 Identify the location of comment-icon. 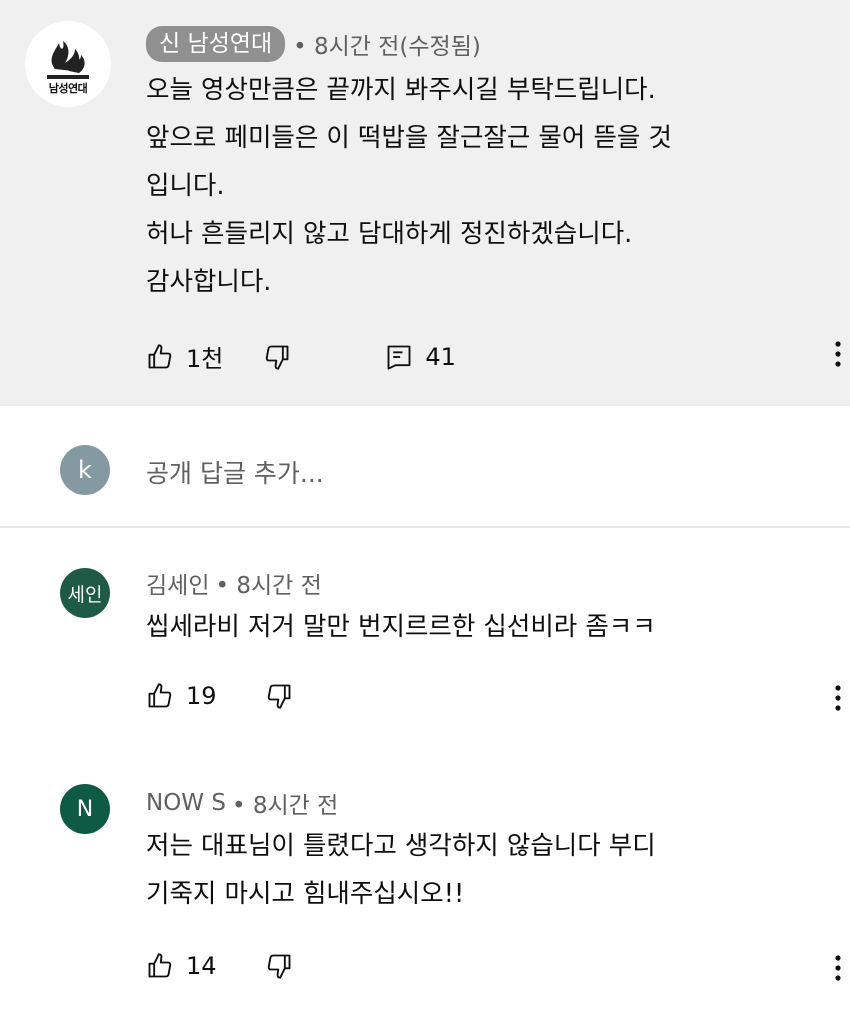
(399, 357).